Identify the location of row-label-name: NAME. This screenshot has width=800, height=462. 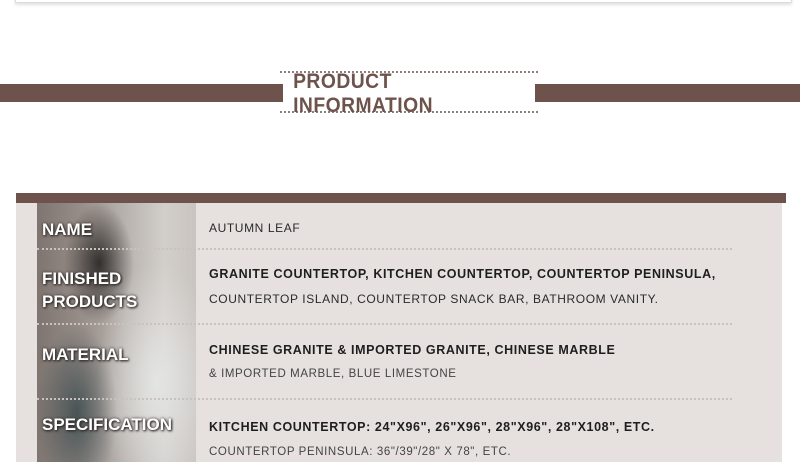
(67, 229).